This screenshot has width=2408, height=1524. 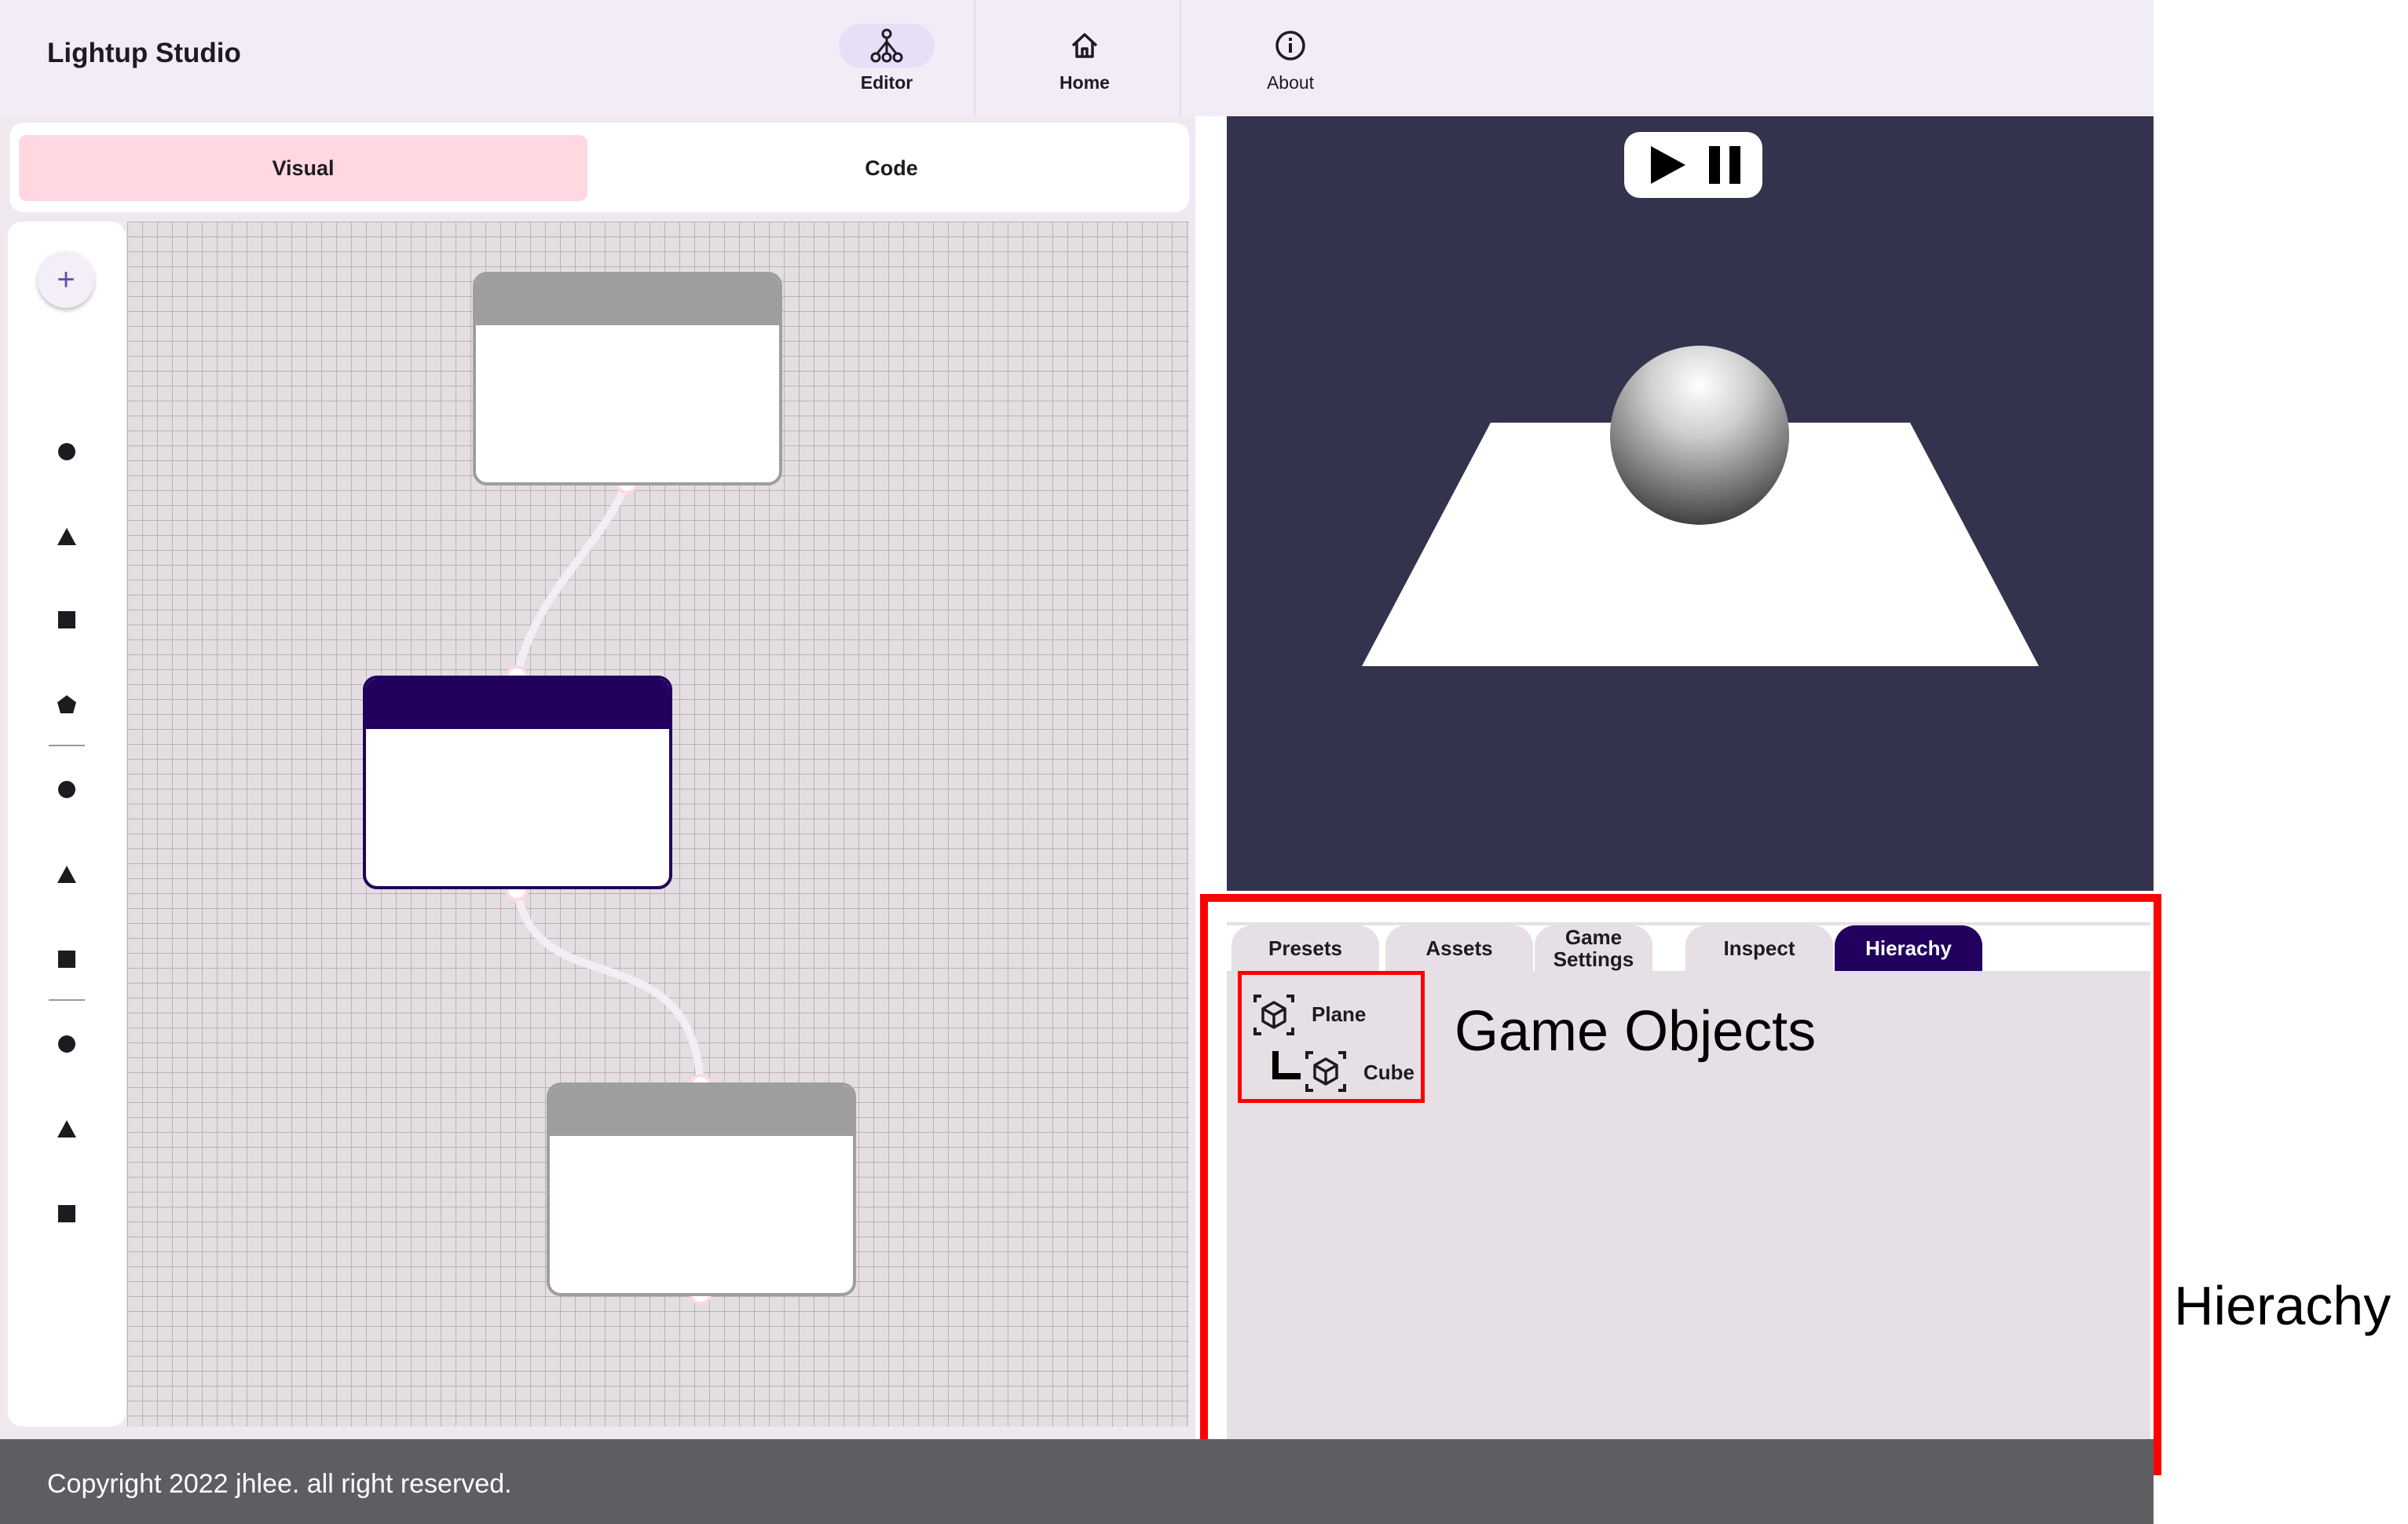 What do you see at coordinates (1085, 46) in the screenshot?
I see `home-icon` at bounding box center [1085, 46].